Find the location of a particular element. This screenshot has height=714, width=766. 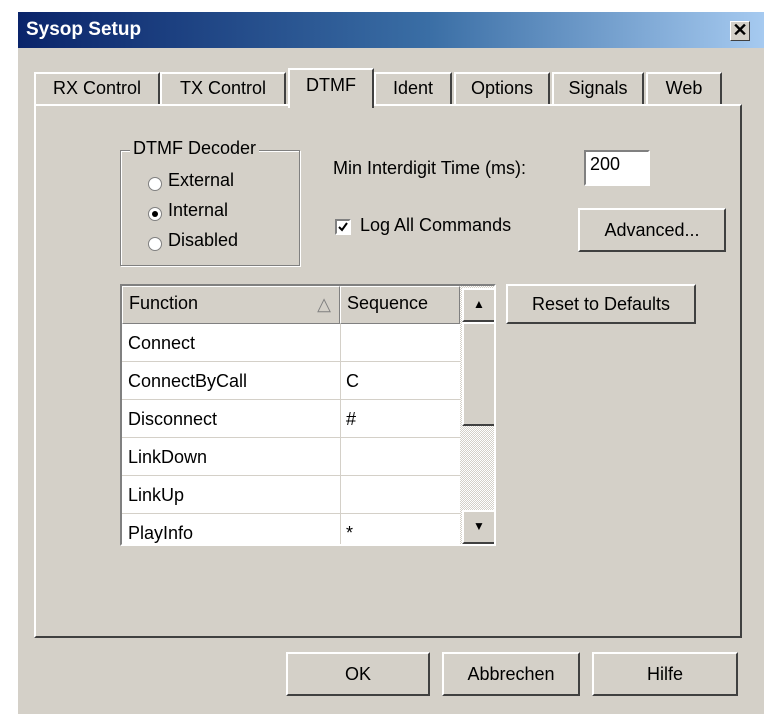

min-interdigit-input: 200 is located at coordinates (617, 168).